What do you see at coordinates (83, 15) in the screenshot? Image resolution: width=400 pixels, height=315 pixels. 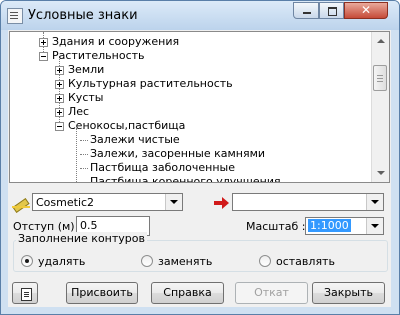 I see `window-title: Условные знаки` at bounding box center [83, 15].